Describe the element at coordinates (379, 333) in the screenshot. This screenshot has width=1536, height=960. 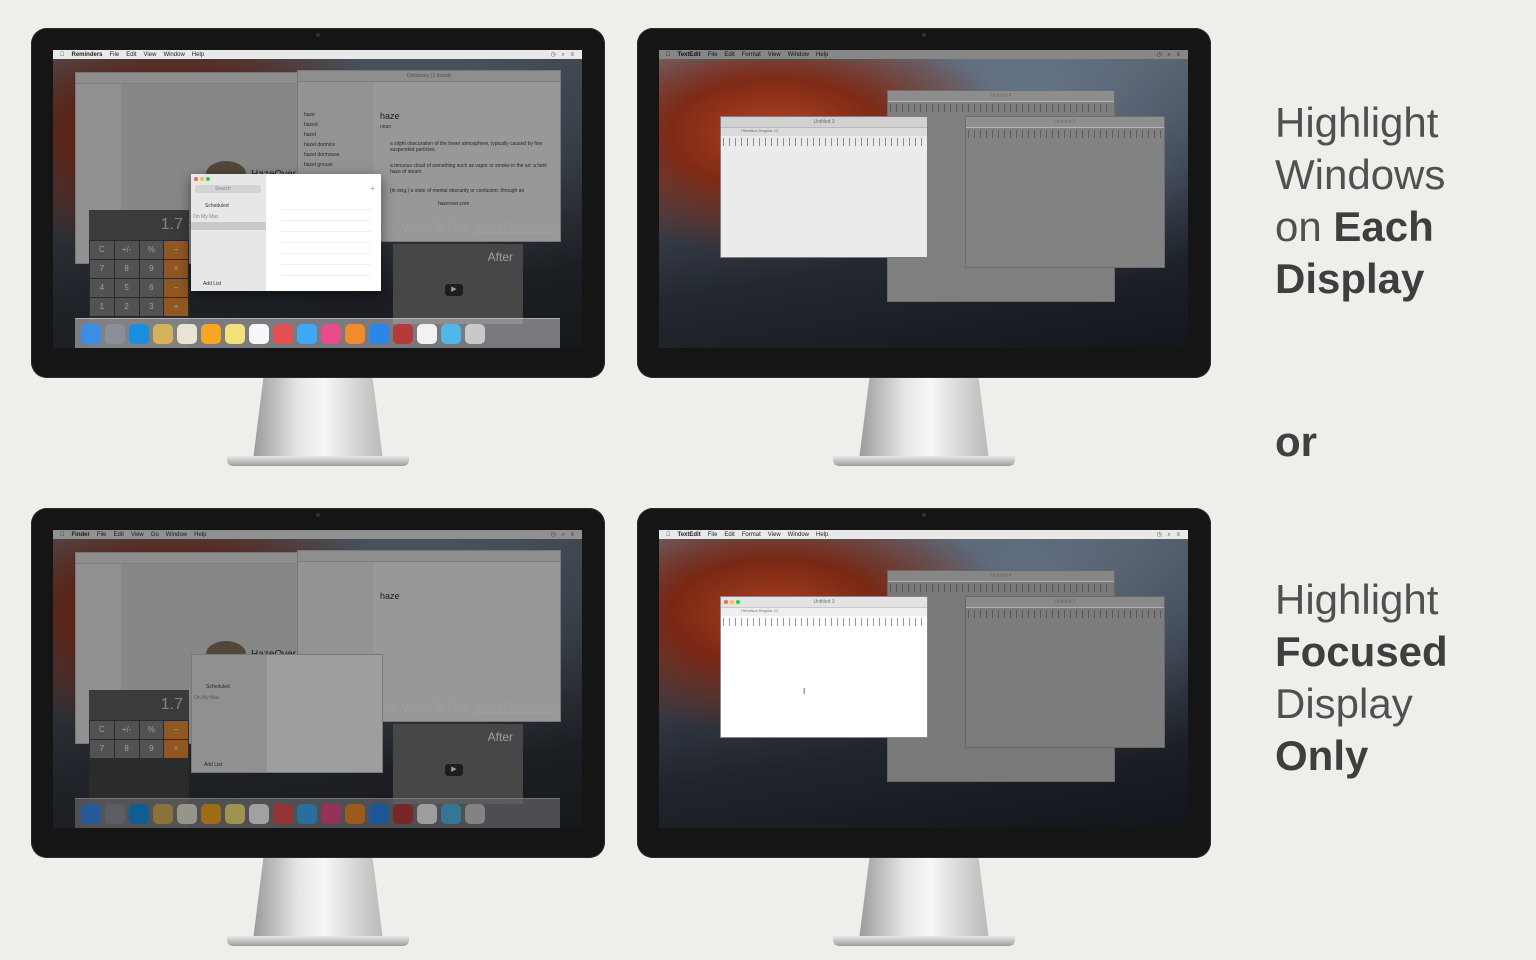
I see `app-store-icon` at that location.